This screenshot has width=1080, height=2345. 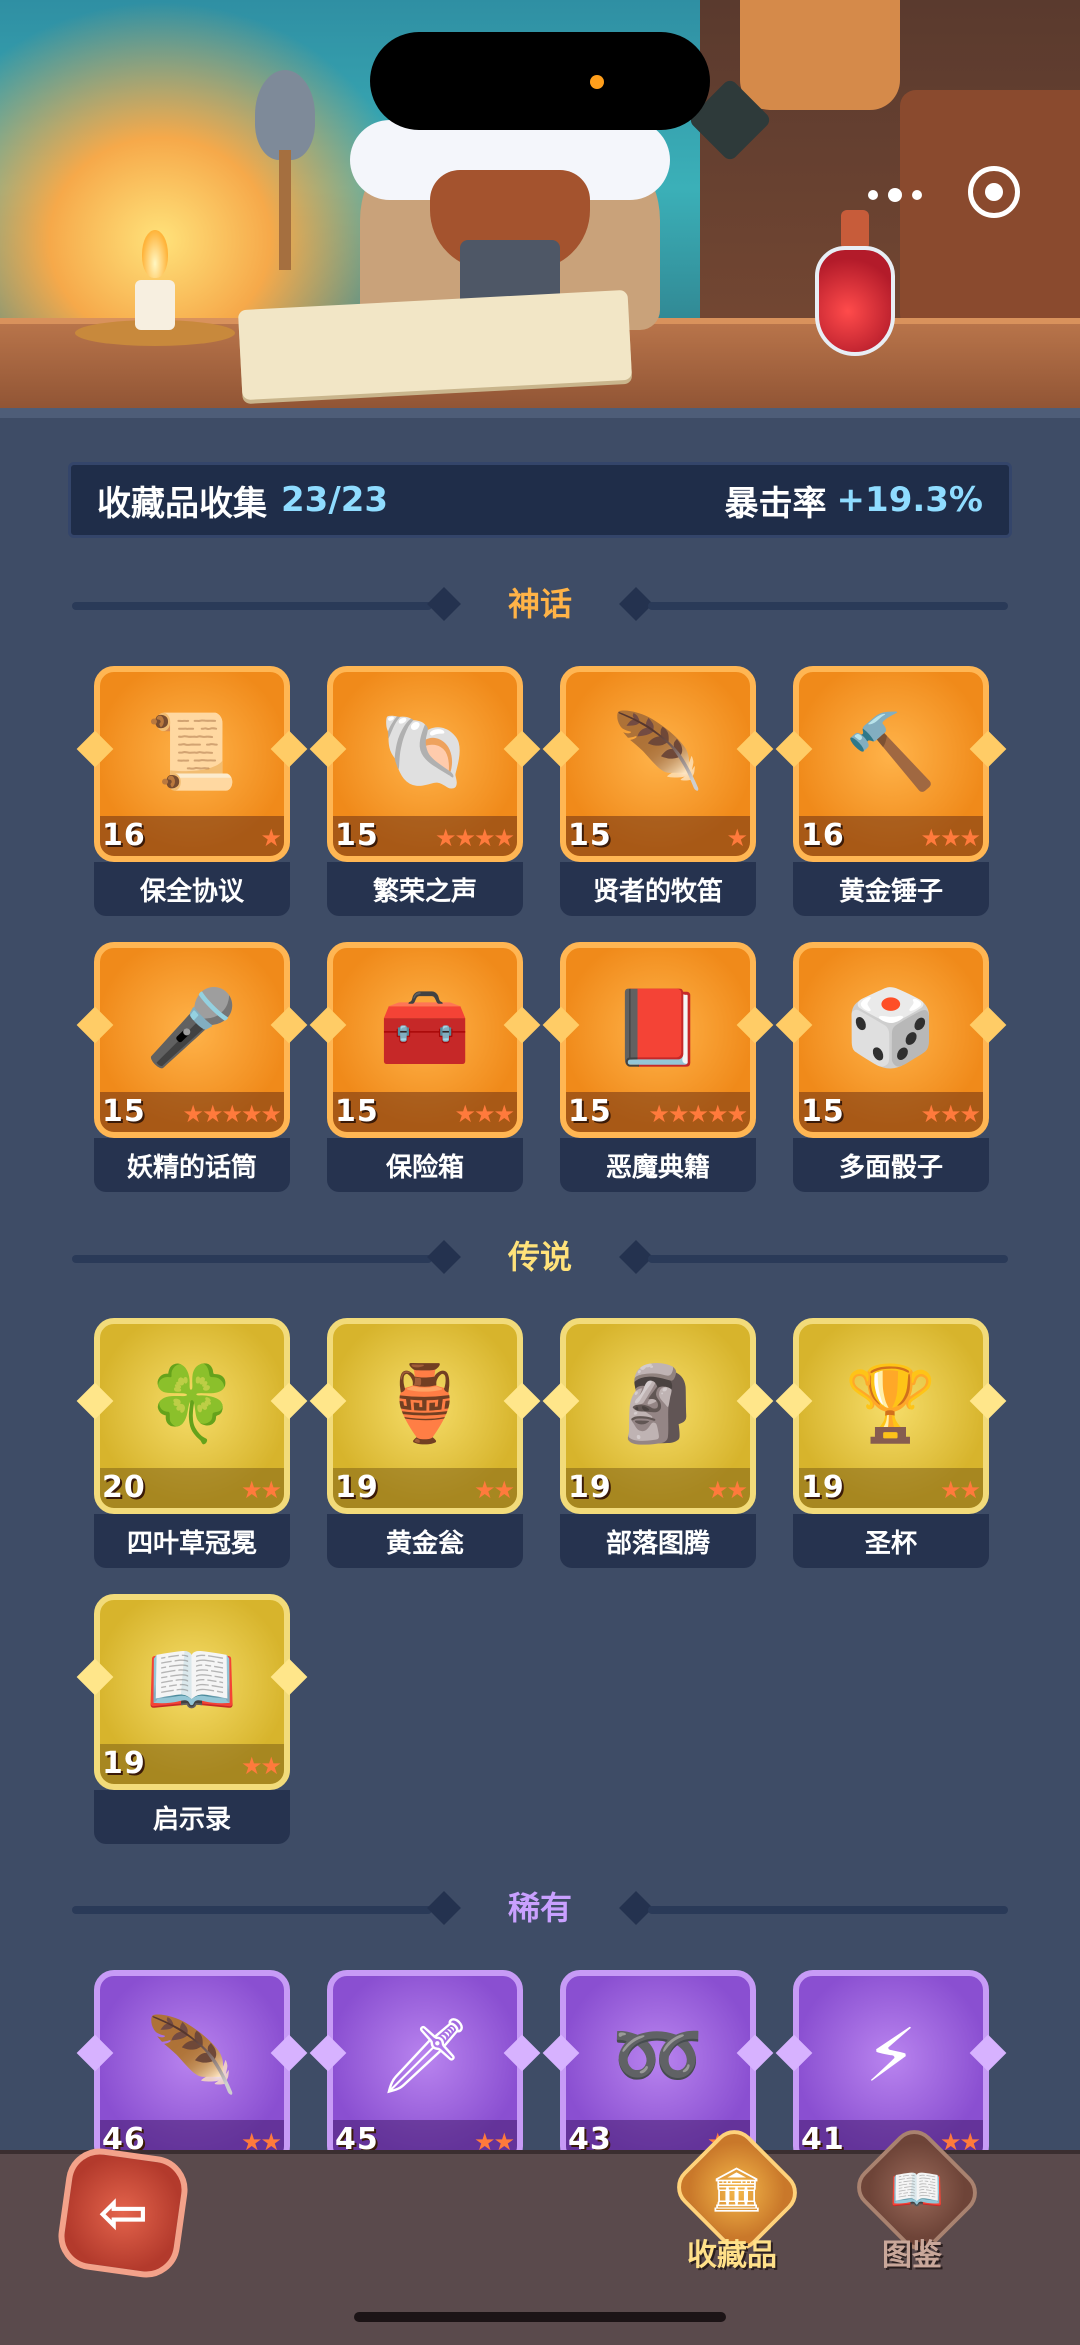 I want to click on frost-dagger-icon: 🗡, so click(x=425, y=2056).